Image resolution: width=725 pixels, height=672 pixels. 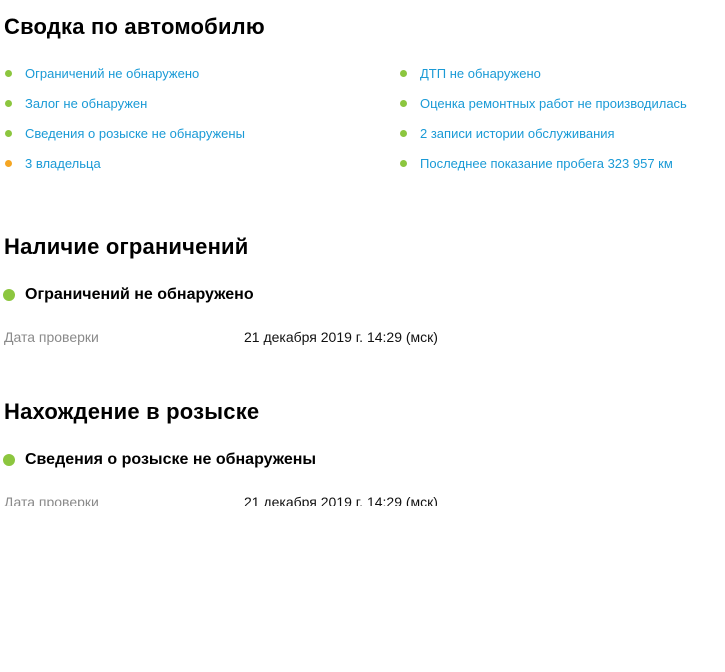 What do you see at coordinates (553, 103) in the screenshot?
I see `summary-link-repair-estimate: Оценка ремонтных работ не производилась` at bounding box center [553, 103].